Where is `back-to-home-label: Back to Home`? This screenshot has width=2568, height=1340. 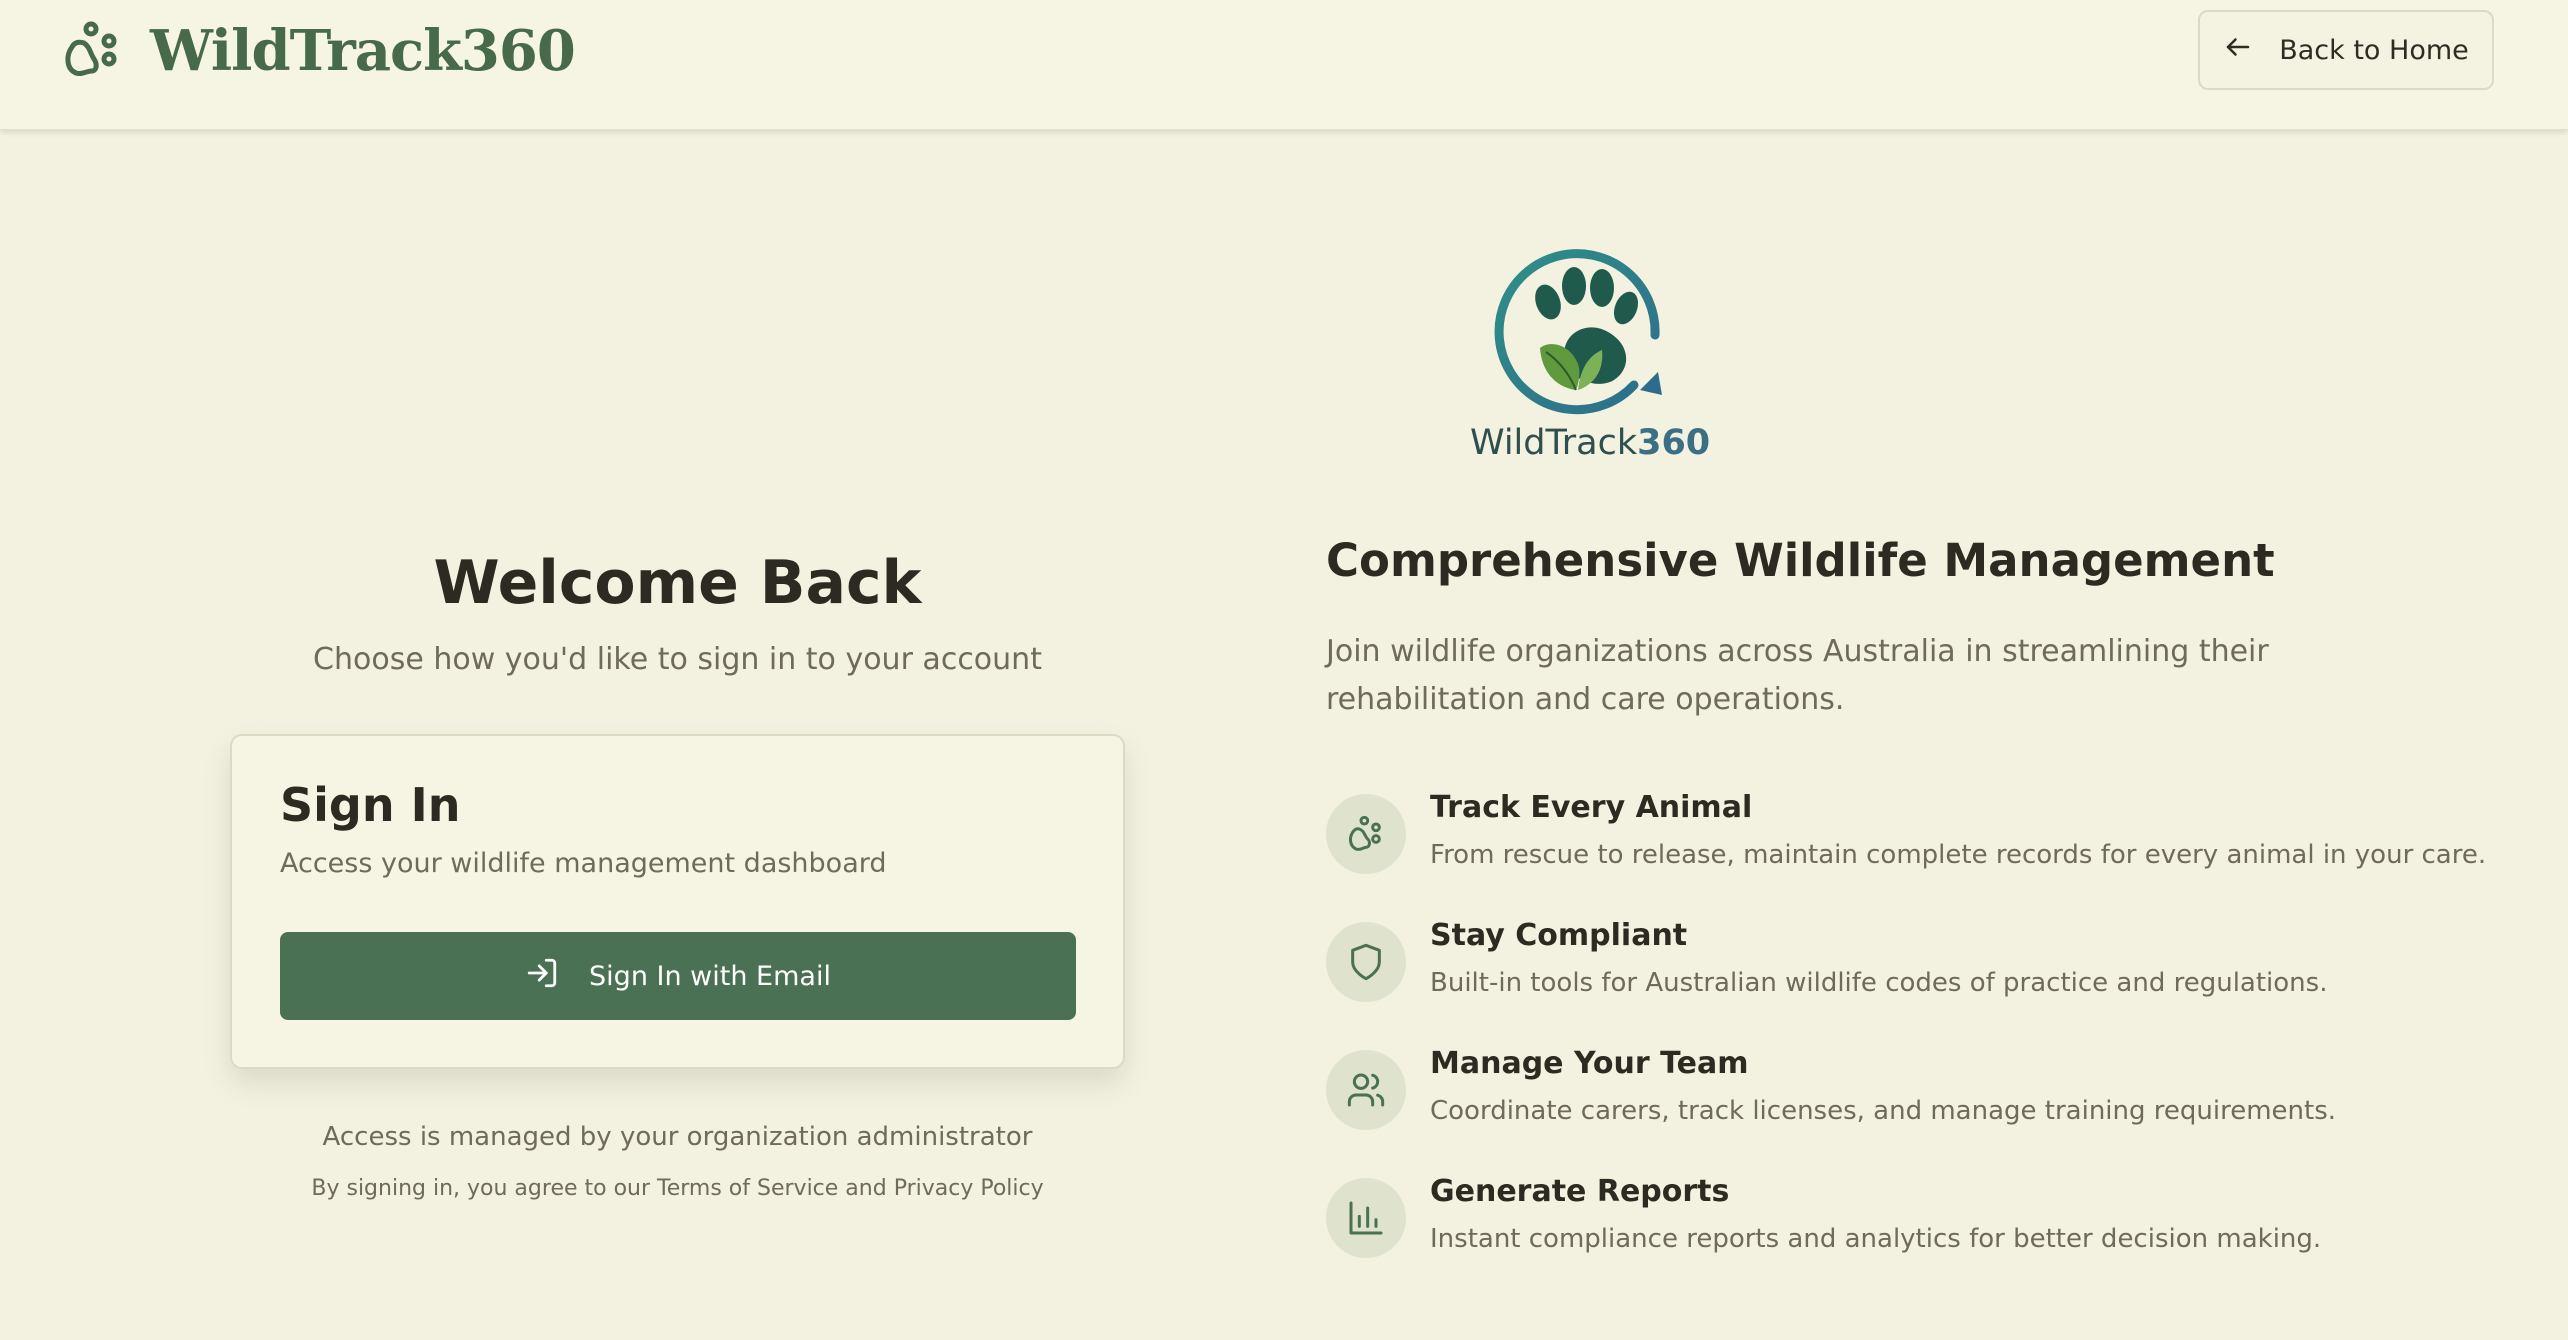 back-to-home-label: Back to Home is located at coordinates (2374, 50).